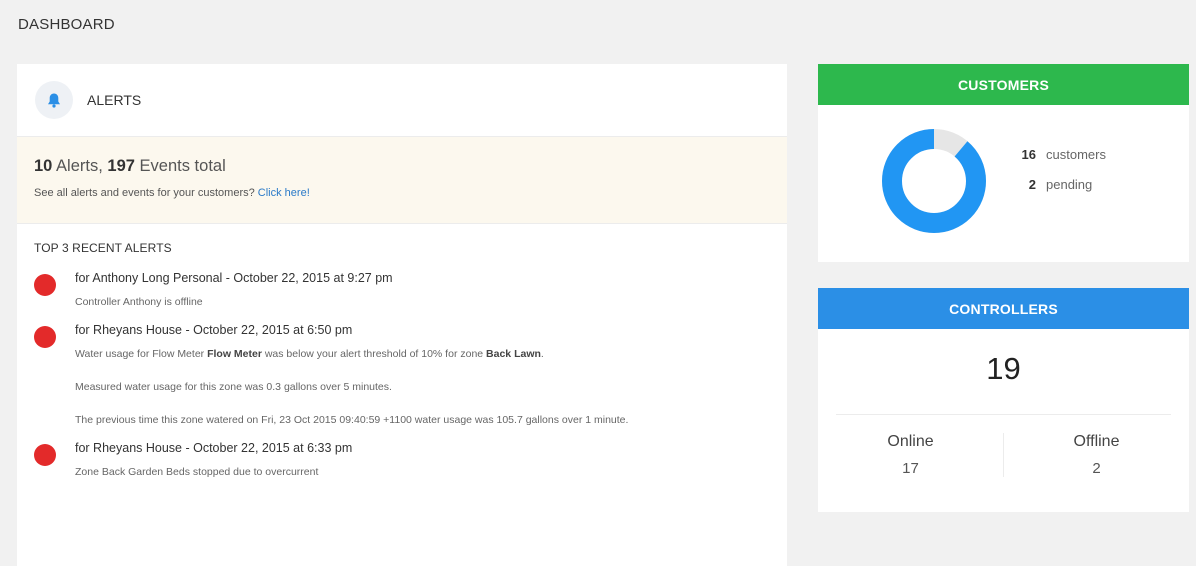  What do you see at coordinates (103, 248) in the screenshot?
I see `recent-alerts-title: TOP 3 RECENT ALERTS` at bounding box center [103, 248].